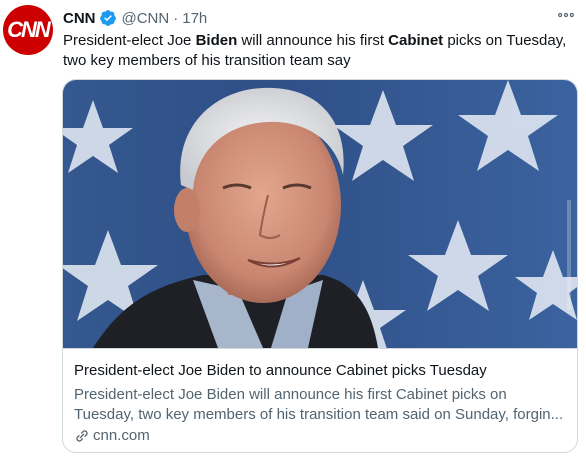 This screenshot has width=586, height=460. I want to click on avatar: CNN, so click(28, 30).